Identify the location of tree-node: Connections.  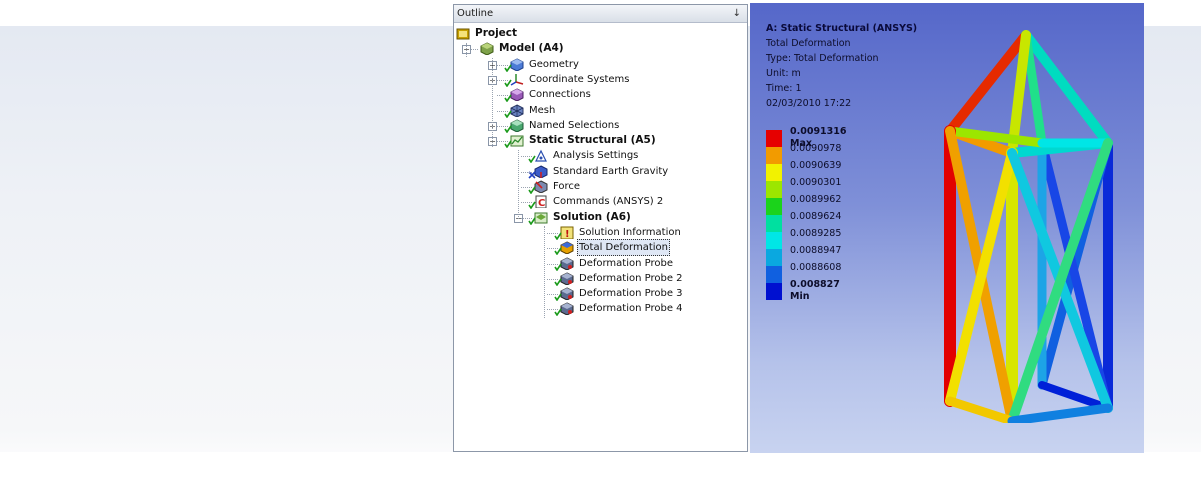
(548, 95).